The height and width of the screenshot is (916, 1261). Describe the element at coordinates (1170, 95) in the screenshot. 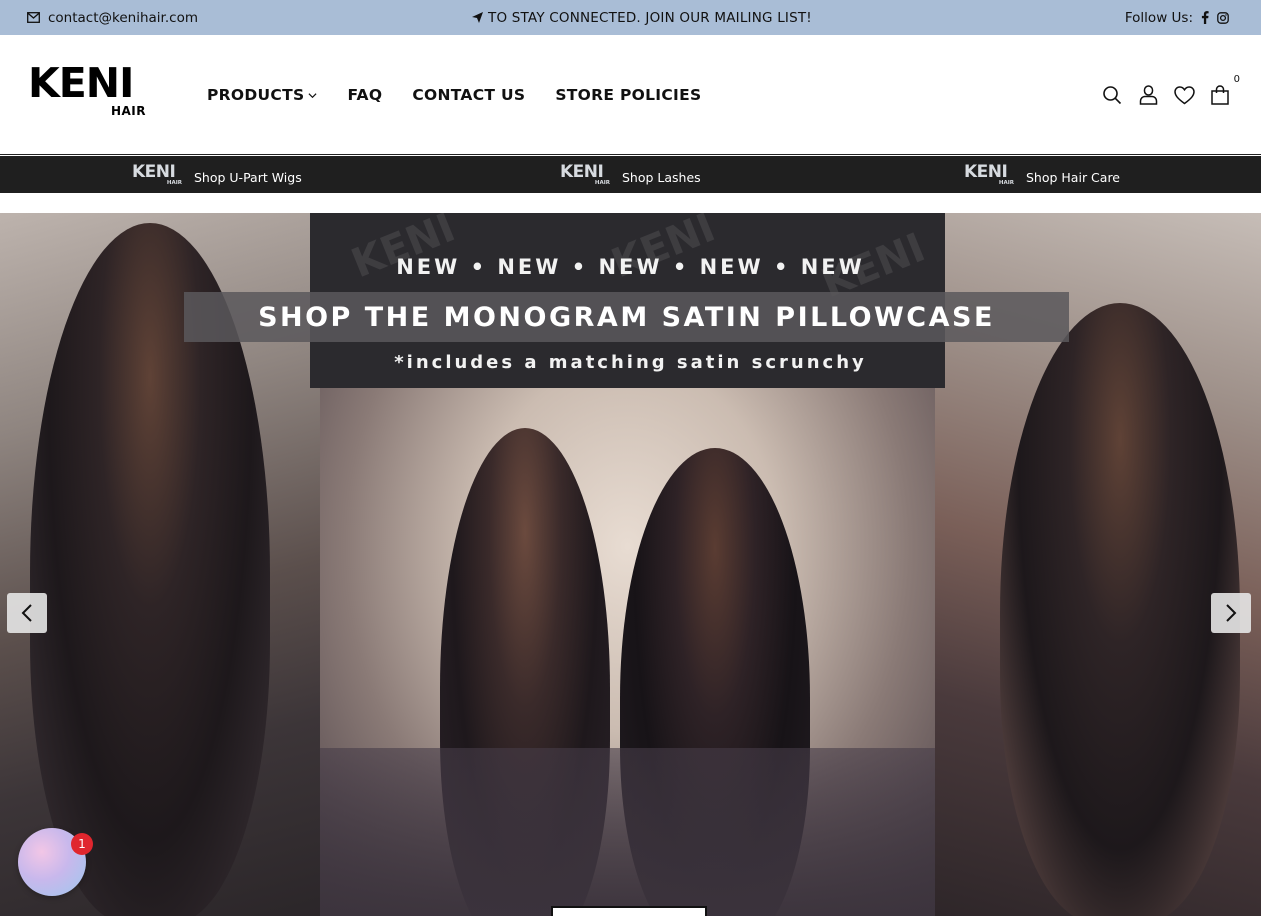

I see `header-actions: 0` at that location.